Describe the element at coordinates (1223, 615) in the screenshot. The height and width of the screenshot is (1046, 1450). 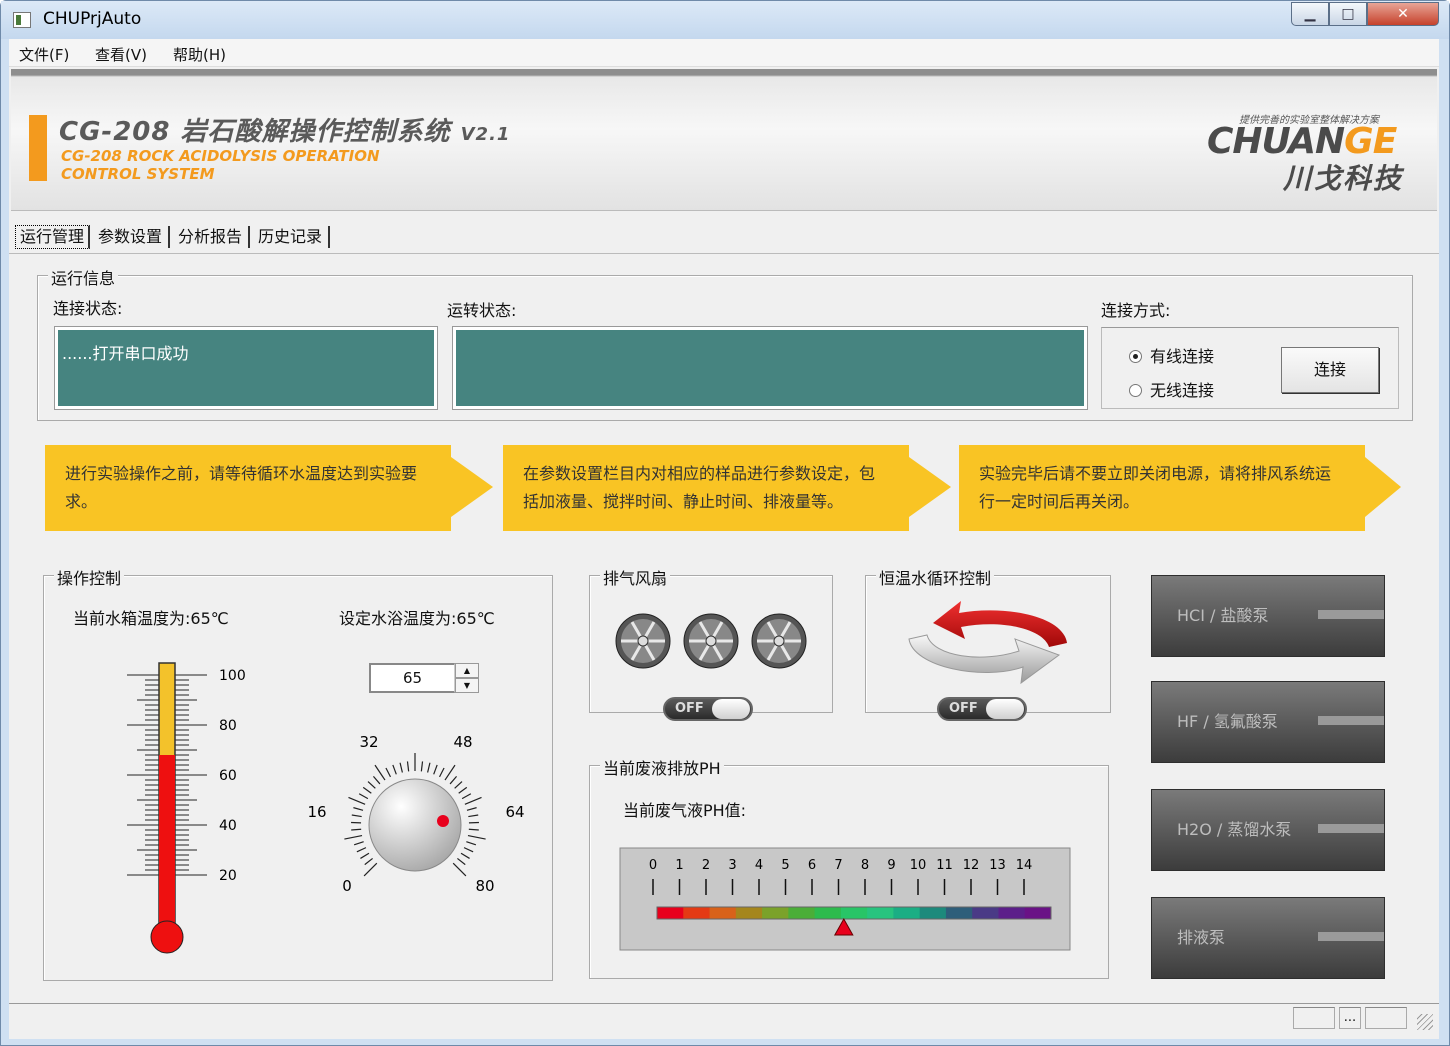
I see `pump-label: HCI / 盐酸泵` at that location.